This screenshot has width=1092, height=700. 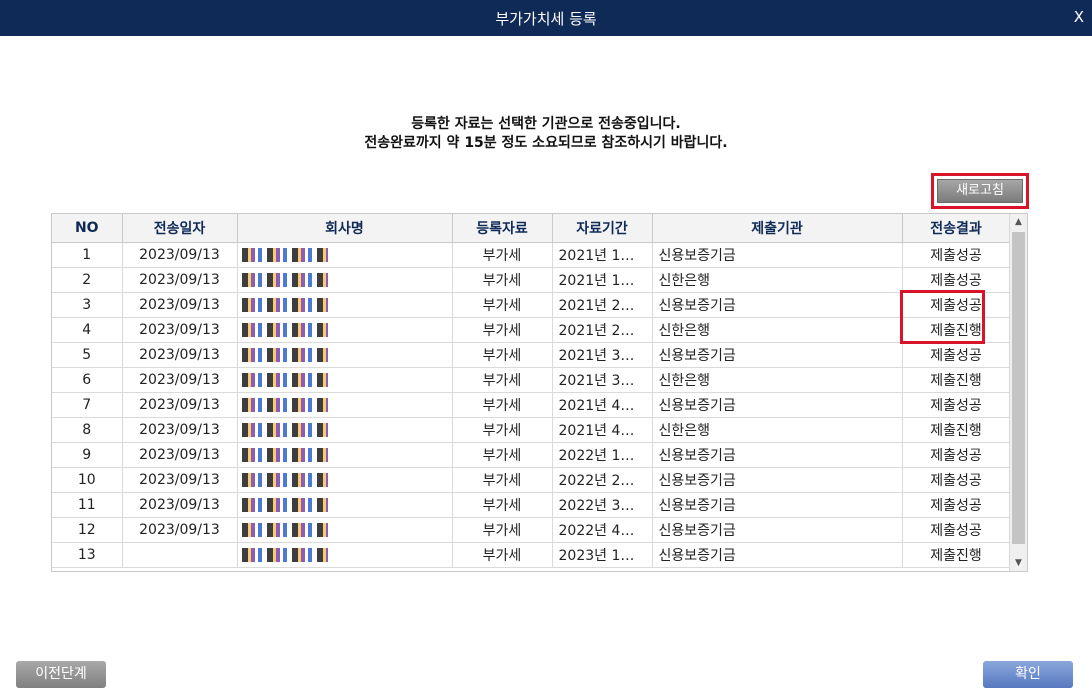 I want to click on table-row: 8 2023/09/13 부가세 2021년 4… 신한은행 제출진행, so click(x=531, y=430).